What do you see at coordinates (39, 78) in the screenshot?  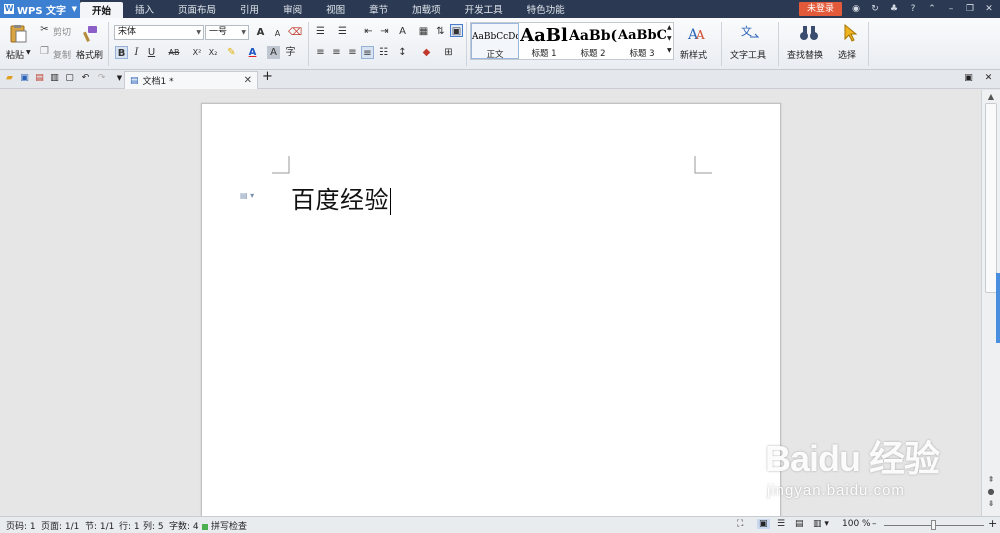 I see `pdf-export-icon: ▤` at bounding box center [39, 78].